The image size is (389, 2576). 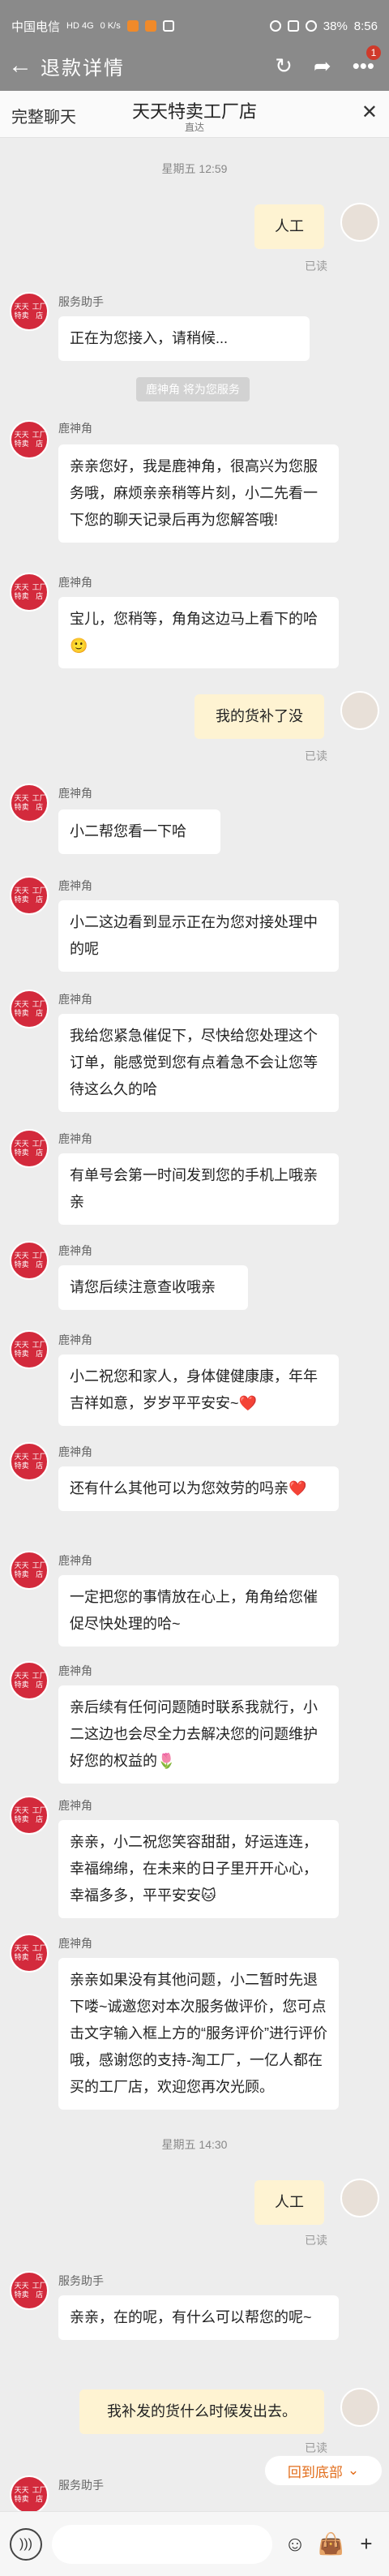 I want to click on share-icon: ➦, so click(x=322, y=66).